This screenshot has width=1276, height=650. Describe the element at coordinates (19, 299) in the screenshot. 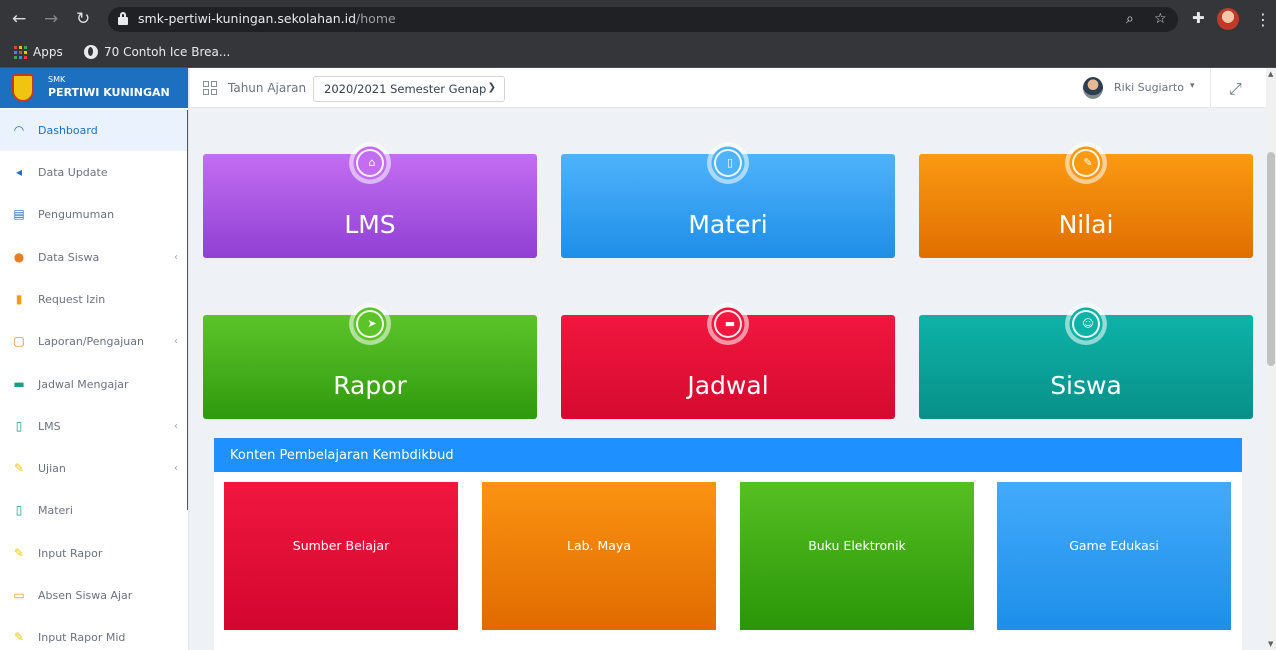

I see `file-icon: ▮` at that location.